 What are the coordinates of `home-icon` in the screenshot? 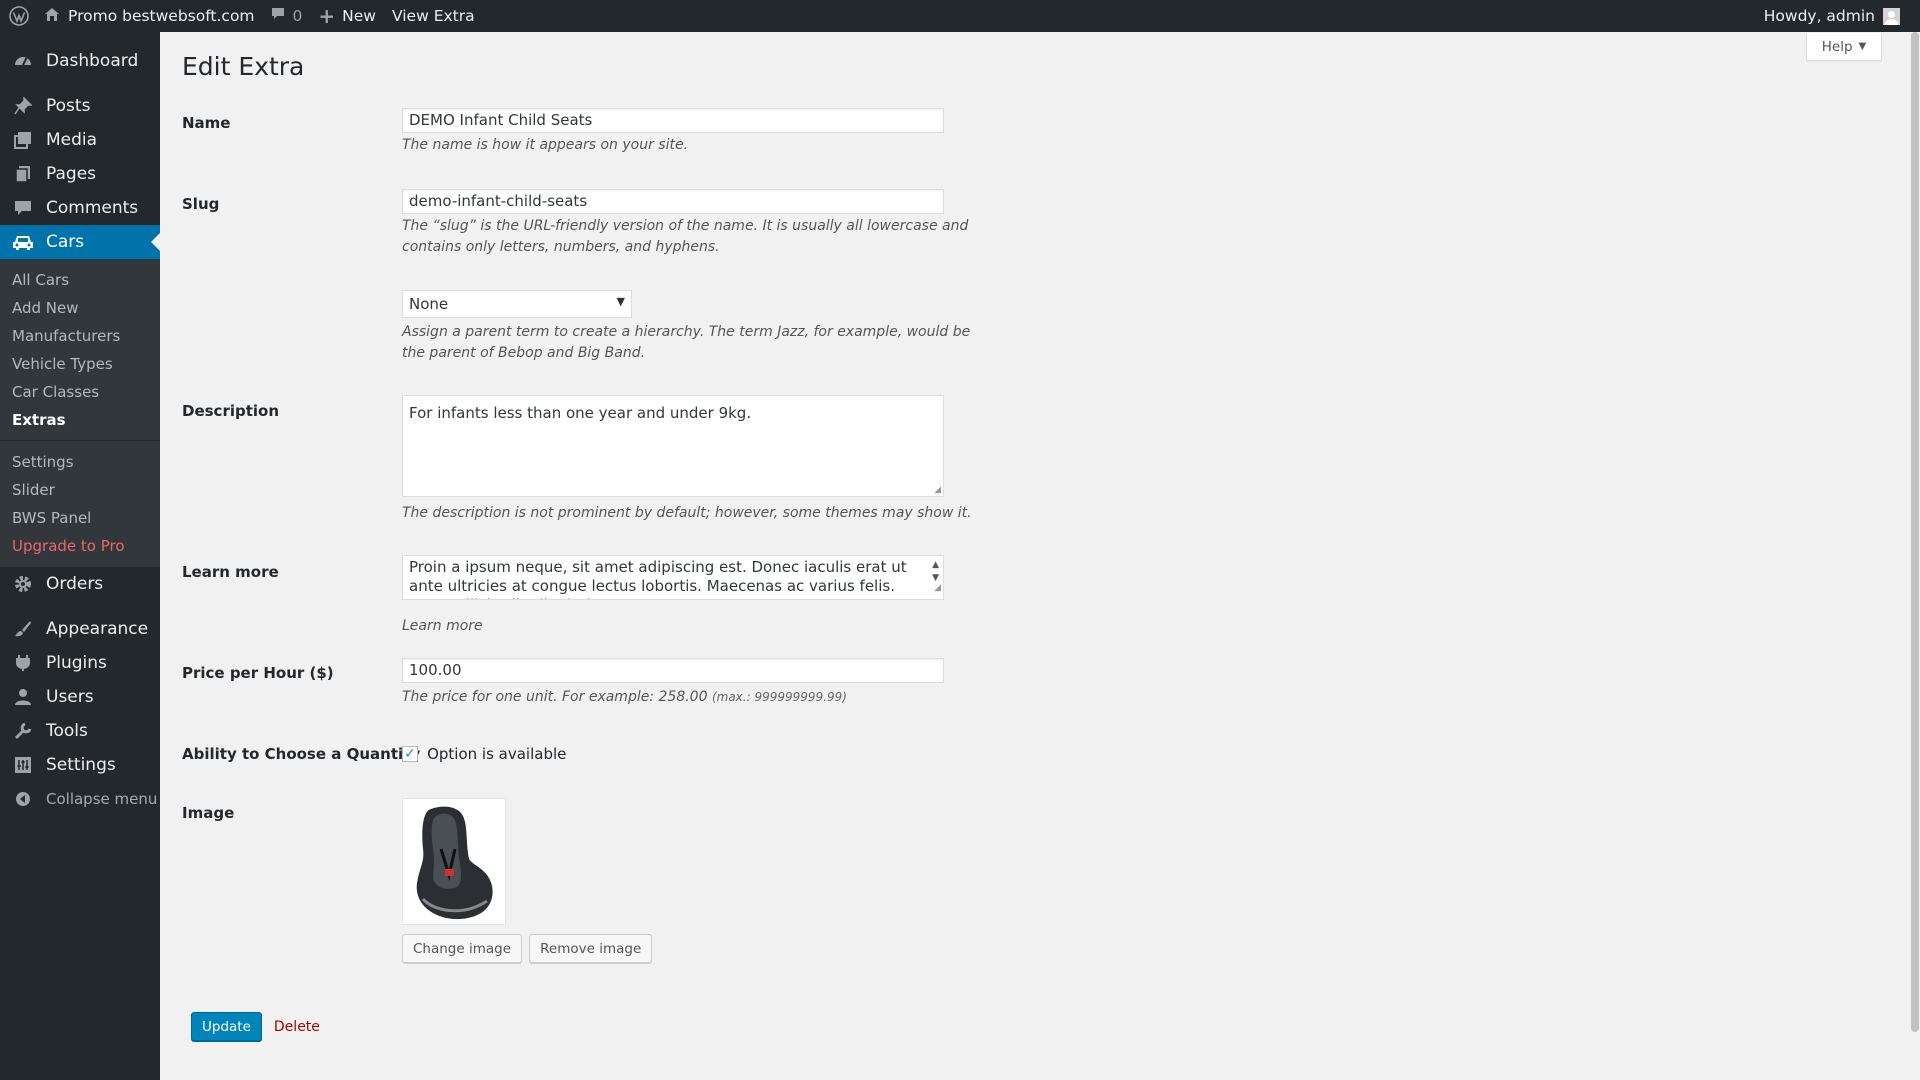 It's located at (52, 16).